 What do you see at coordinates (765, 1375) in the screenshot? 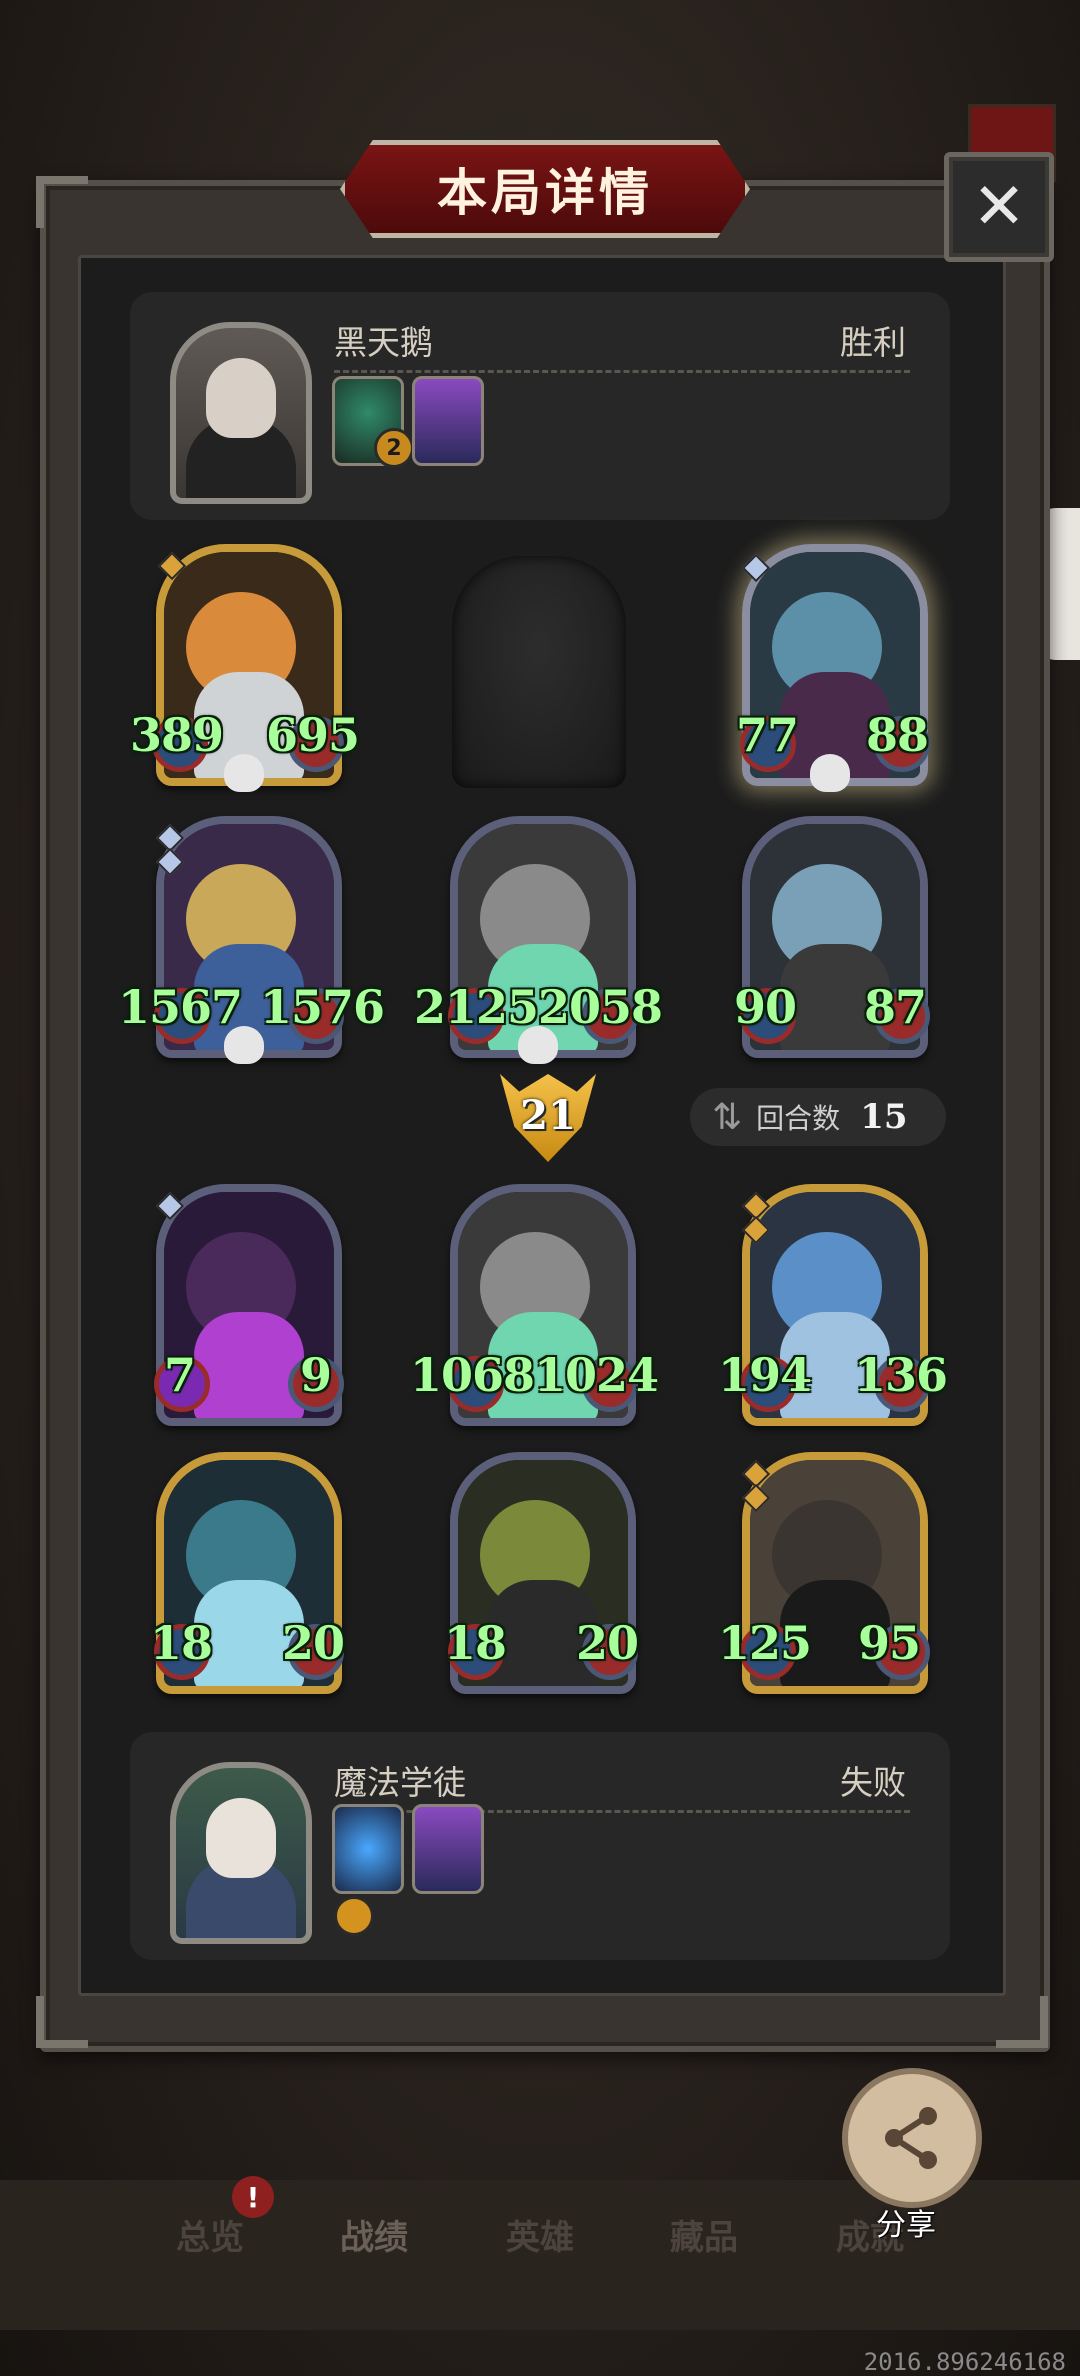
I see `attack-value: 194` at bounding box center [765, 1375].